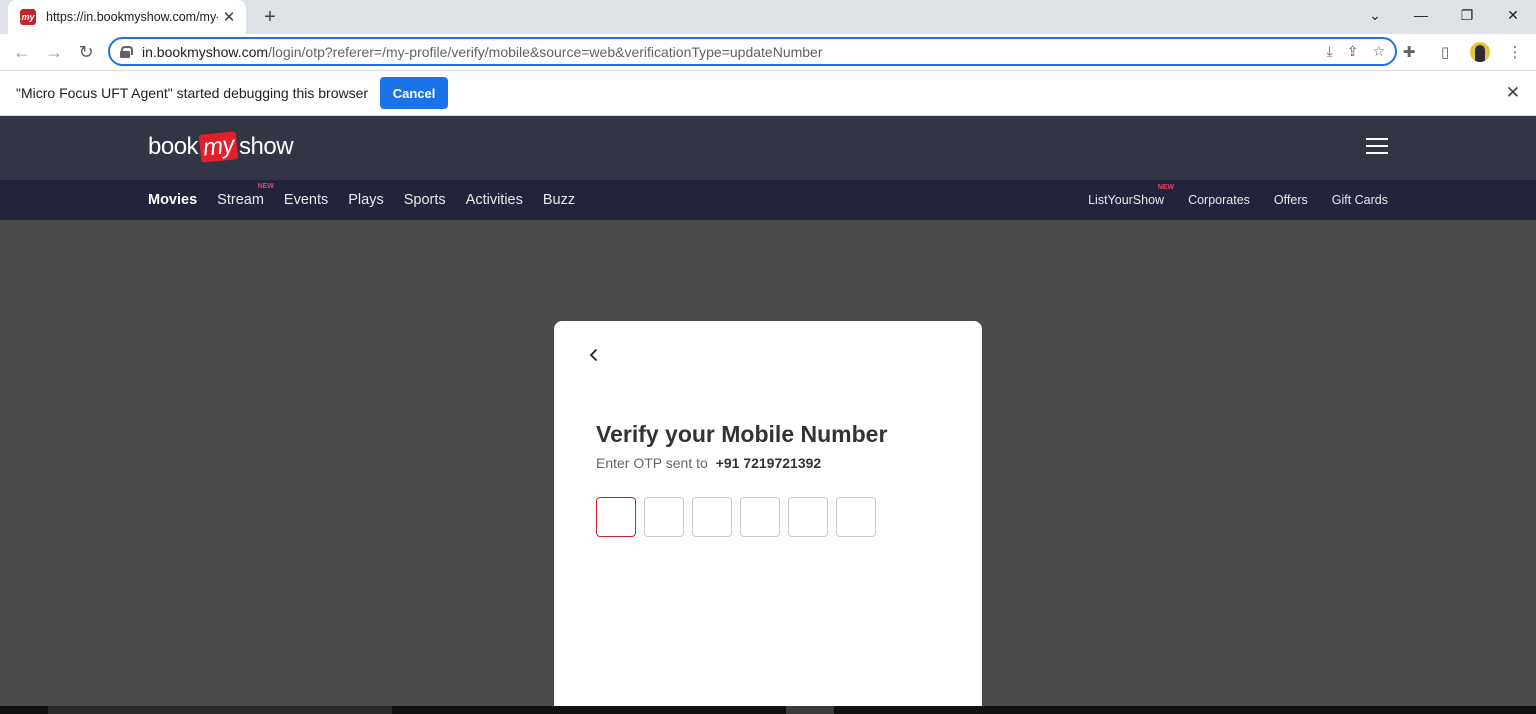 This screenshot has width=1536, height=714. I want to click on nav-label: Events, so click(306, 200).